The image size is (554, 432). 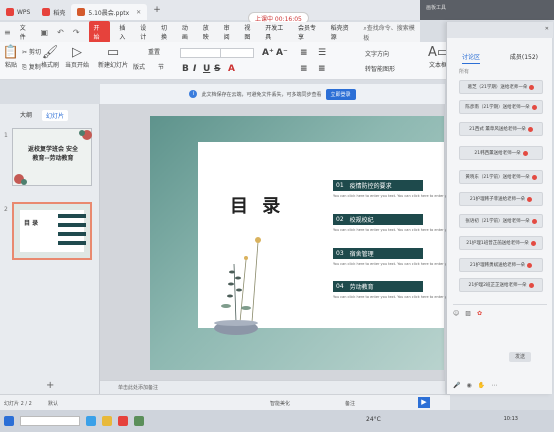 What do you see at coordinates (50, 421) in the screenshot?
I see `taskbar-search` at bounding box center [50, 421].